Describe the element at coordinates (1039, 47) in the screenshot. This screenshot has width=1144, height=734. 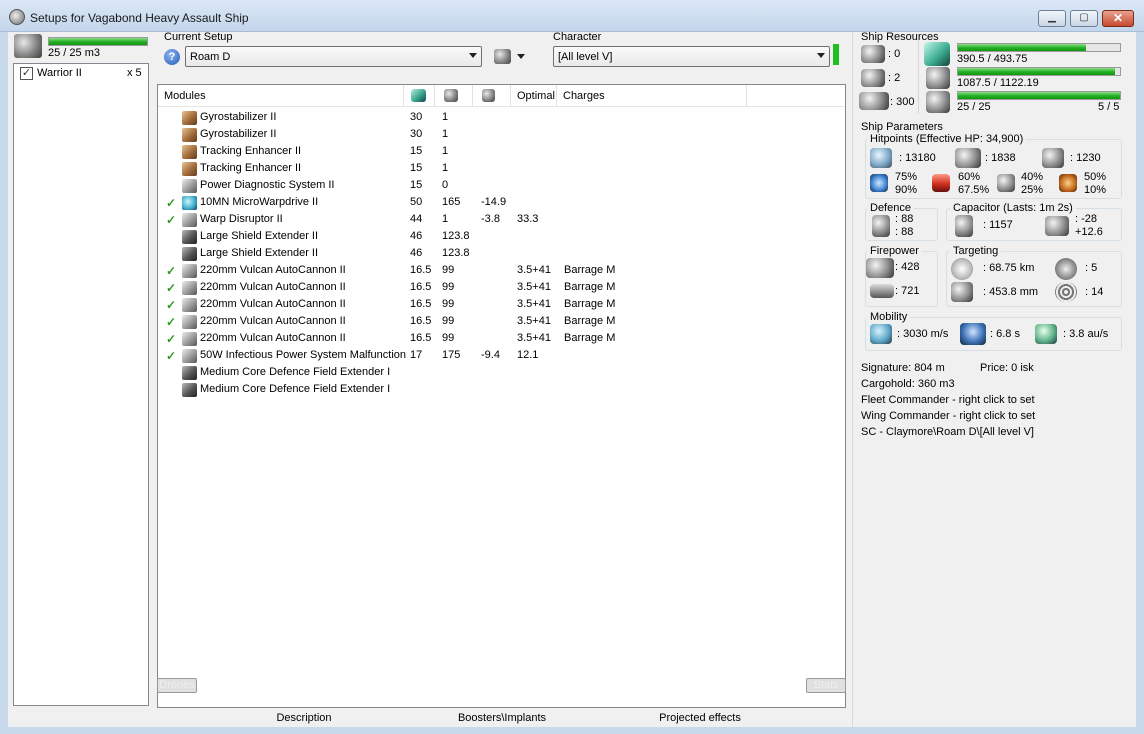
I see `cpu-bar` at that location.